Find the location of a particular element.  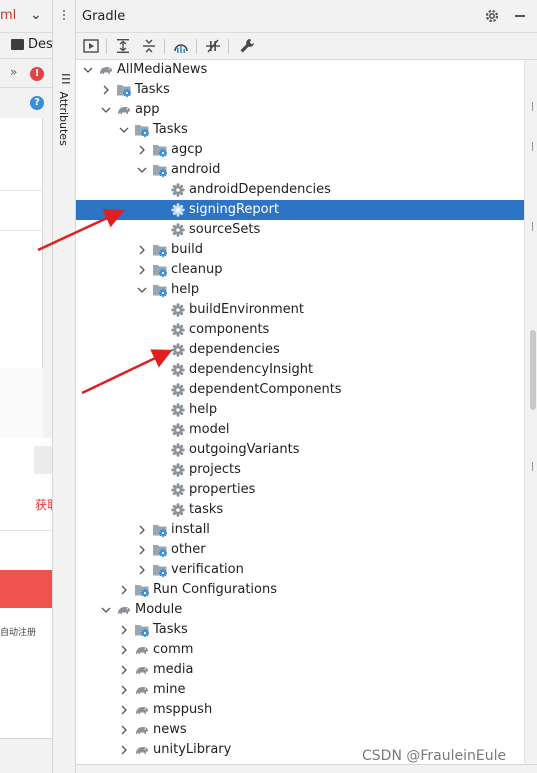

expand-all-icon is located at coordinates (123, 46).